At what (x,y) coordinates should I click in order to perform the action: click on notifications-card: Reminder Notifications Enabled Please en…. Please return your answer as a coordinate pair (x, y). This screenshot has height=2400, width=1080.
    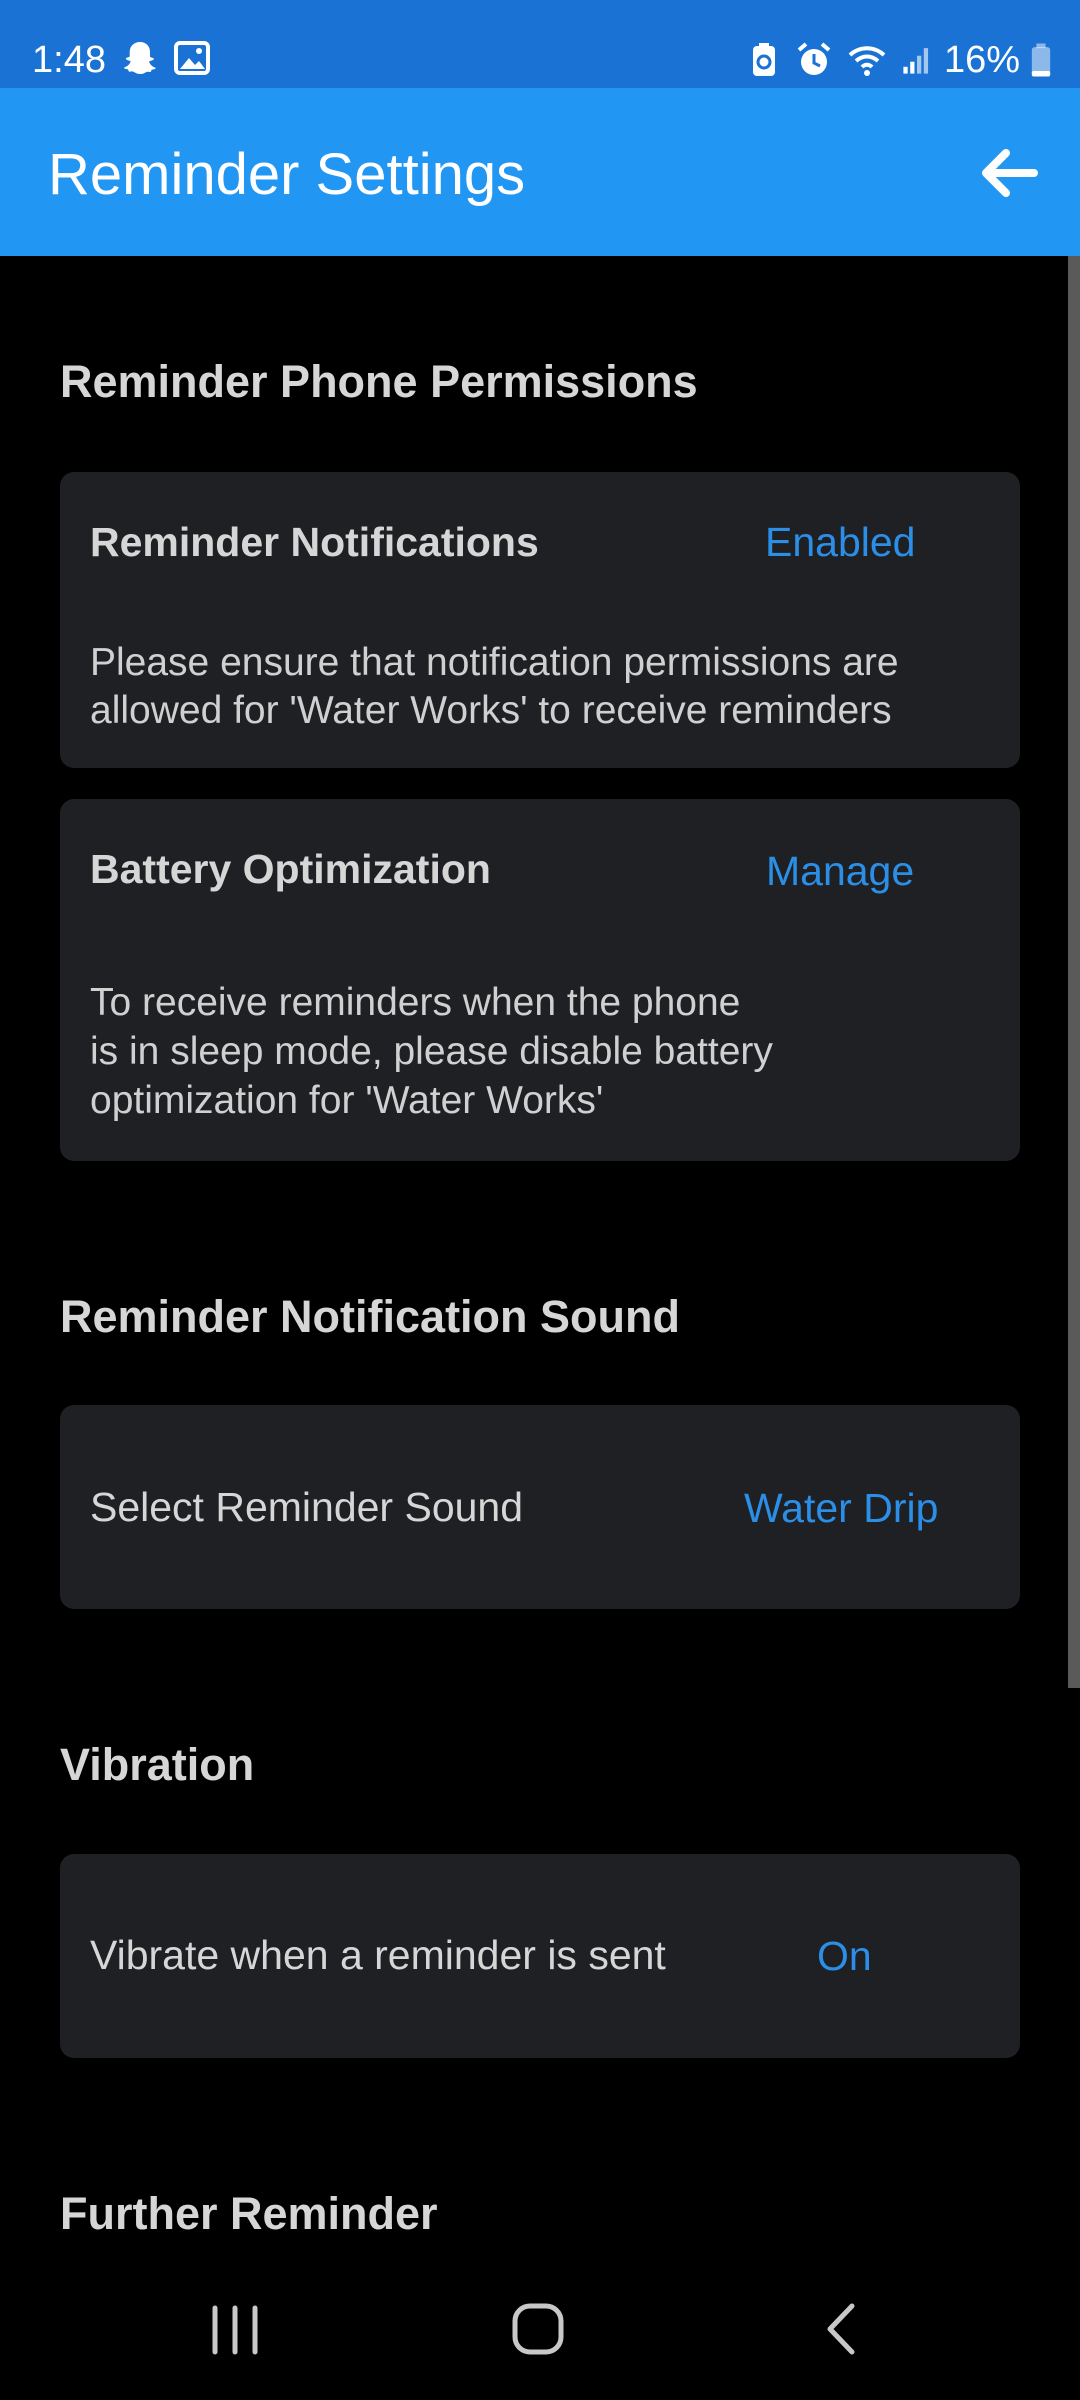
    Looking at the image, I should click on (540, 620).